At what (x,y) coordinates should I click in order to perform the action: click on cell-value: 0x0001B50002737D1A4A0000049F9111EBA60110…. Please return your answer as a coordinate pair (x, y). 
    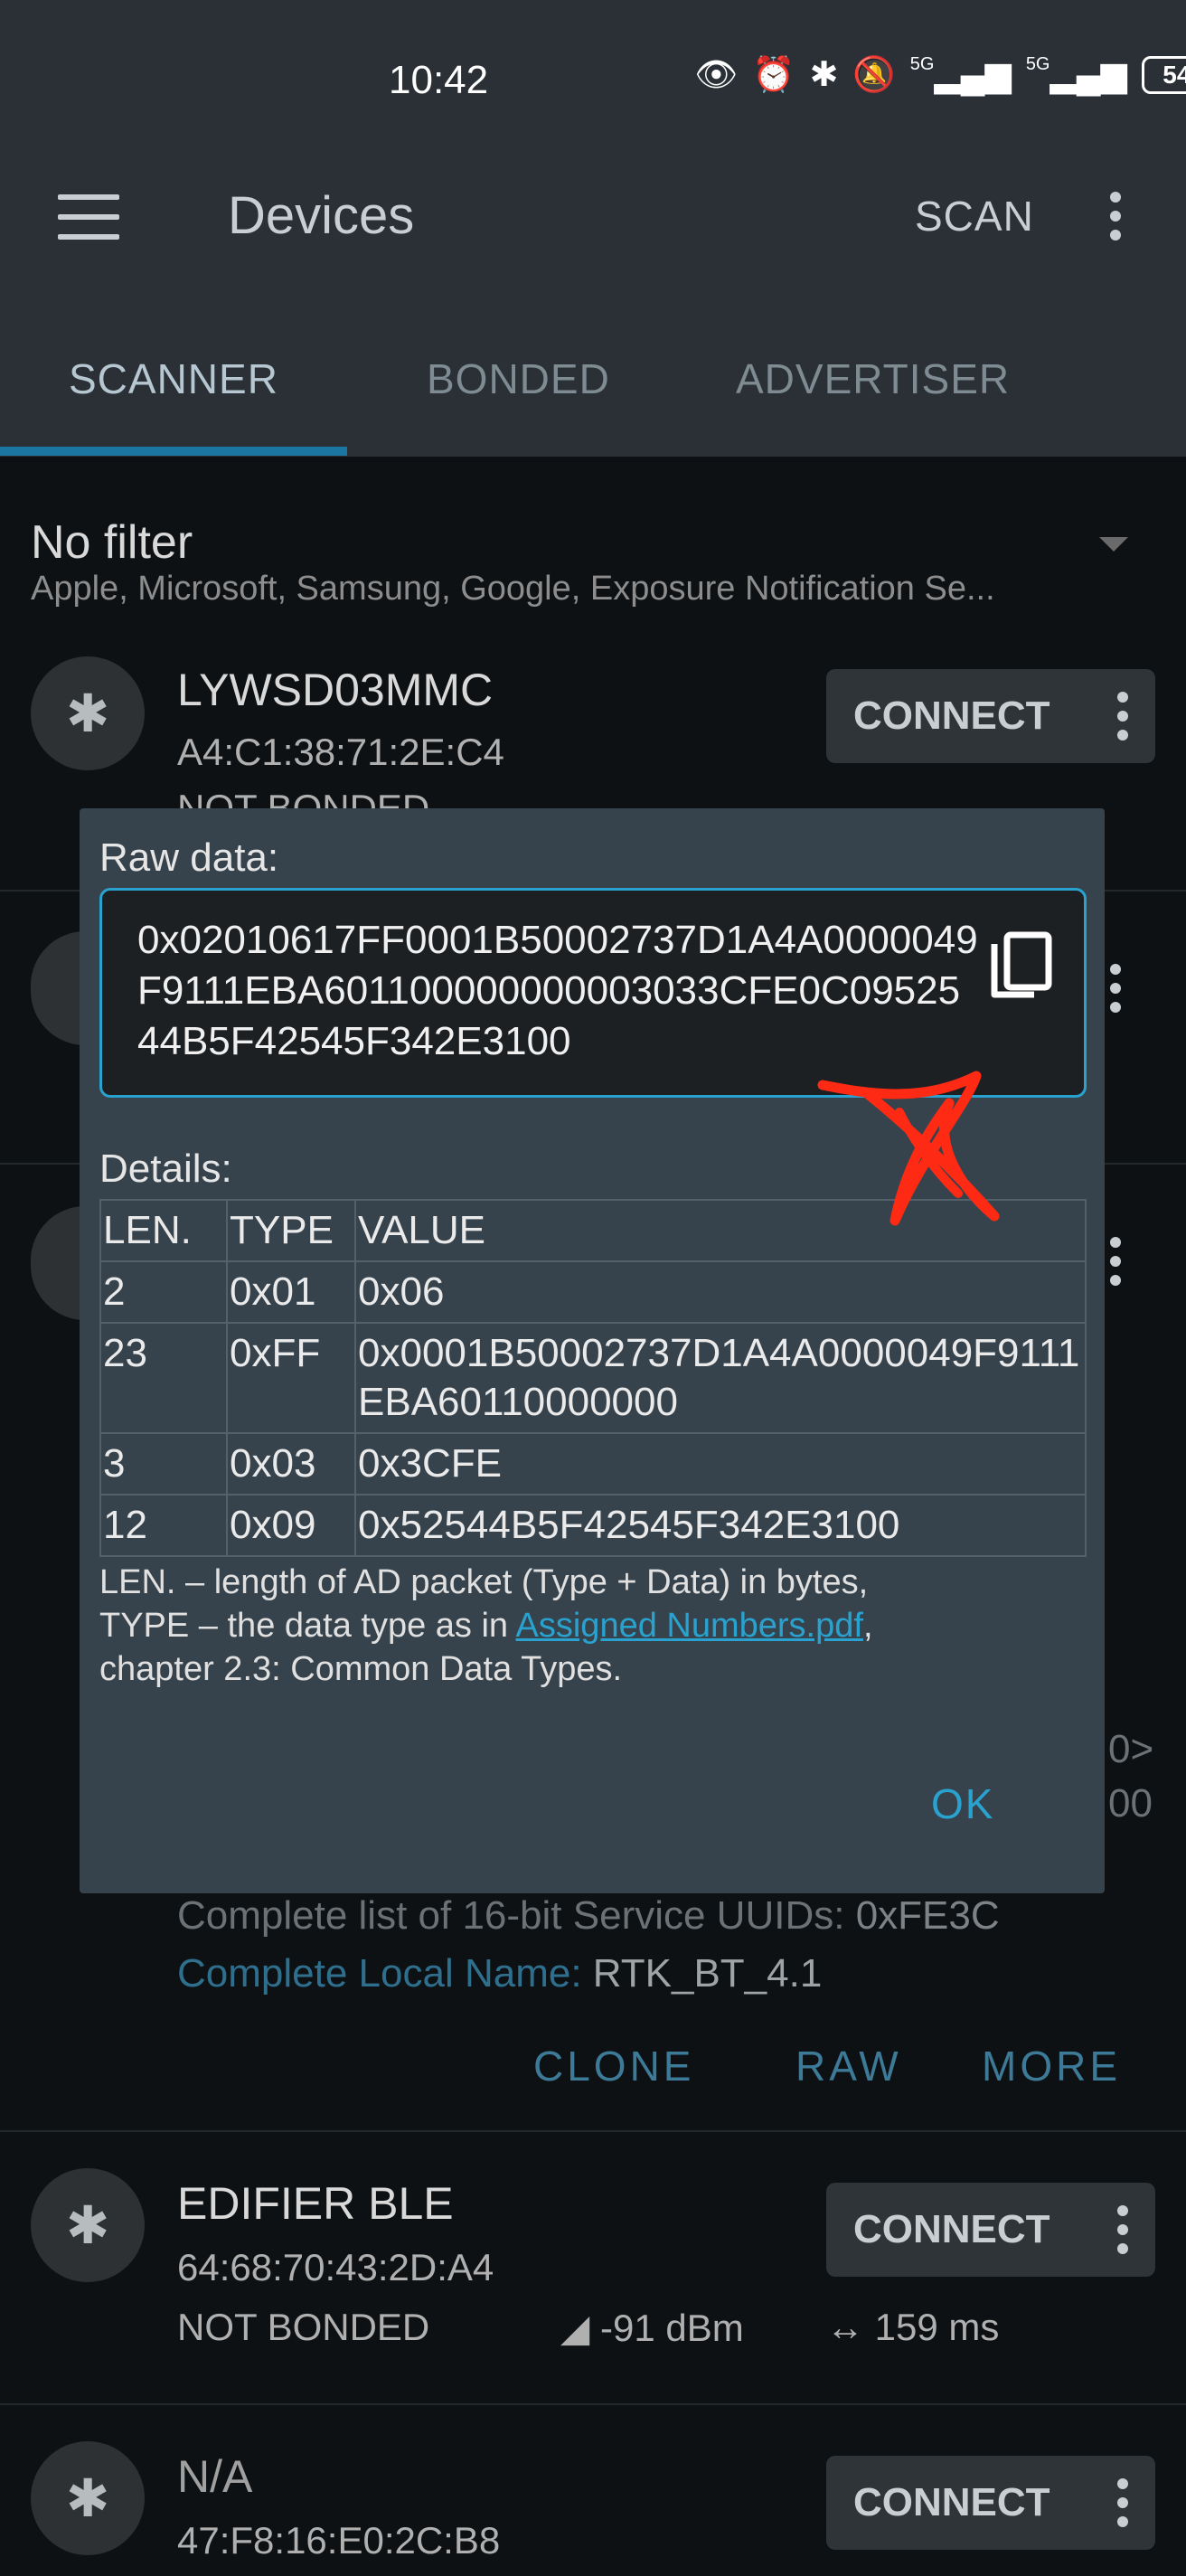
    Looking at the image, I should click on (720, 1378).